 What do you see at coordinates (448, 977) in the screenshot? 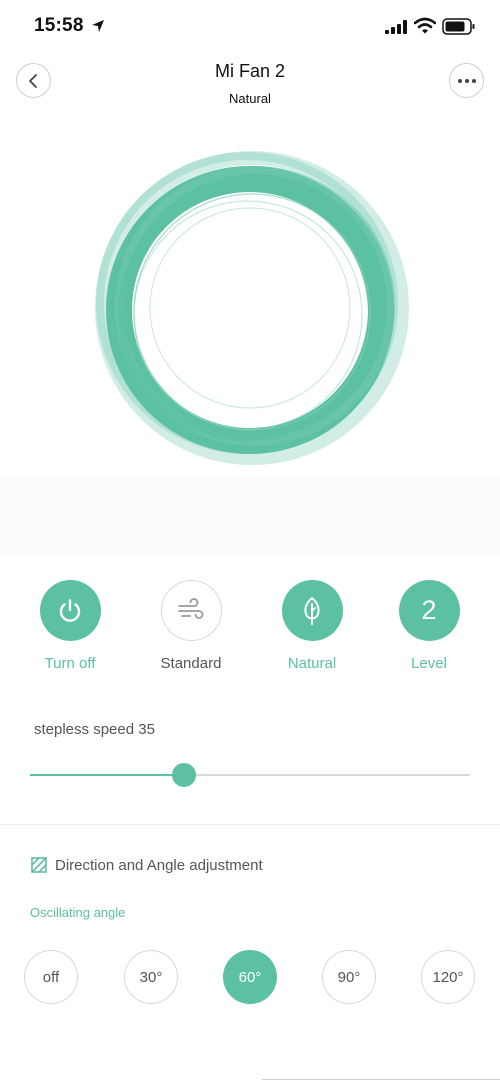
I see `angle-120-button: 120°` at bounding box center [448, 977].